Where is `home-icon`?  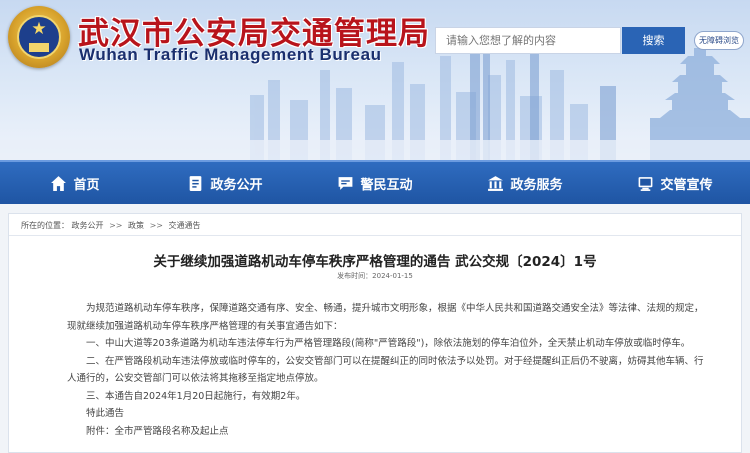 home-icon is located at coordinates (59, 183).